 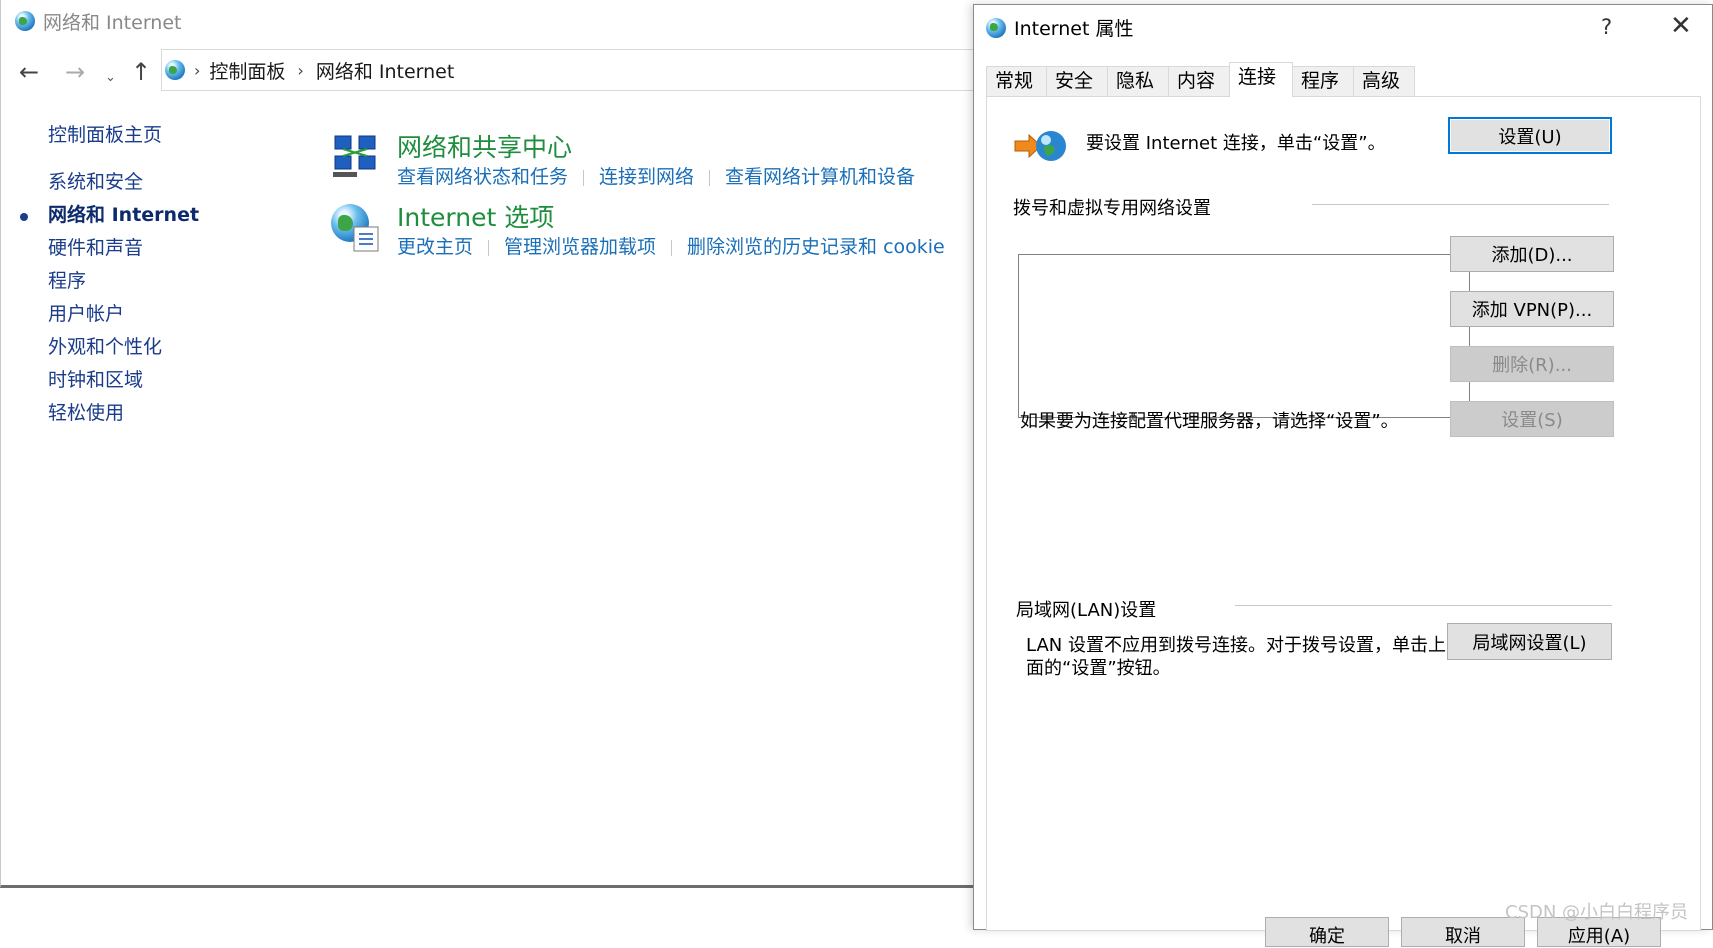 What do you see at coordinates (247, 70) in the screenshot?
I see `breadcrumb-control-panel: 控制面板` at bounding box center [247, 70].